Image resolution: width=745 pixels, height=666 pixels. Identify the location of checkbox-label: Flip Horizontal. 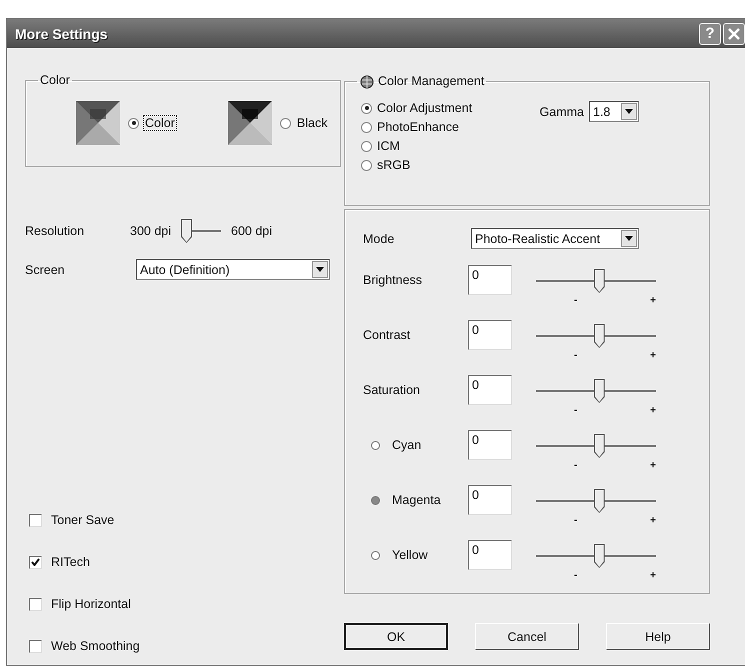
(91, 604).